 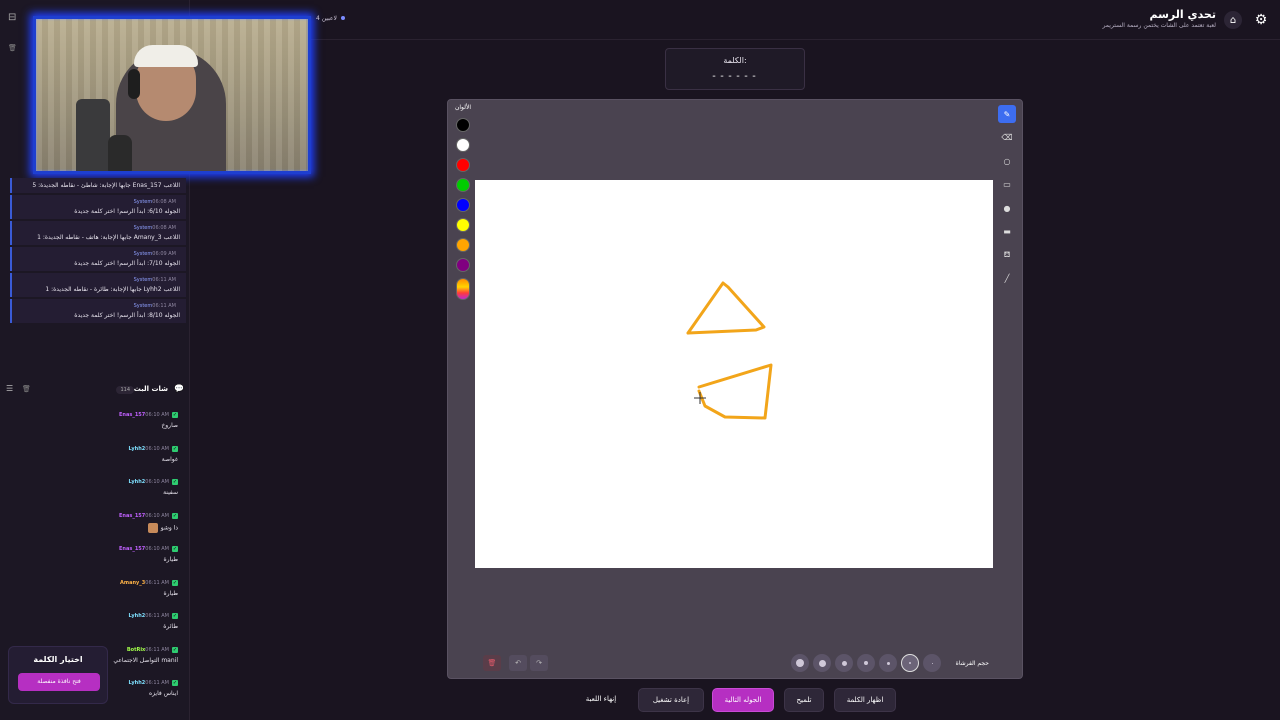 What do you see at coordinates (26, 389) in the screenshot?
I see `clear-chat-icon: 🗑` at bounding box center [26, 389].